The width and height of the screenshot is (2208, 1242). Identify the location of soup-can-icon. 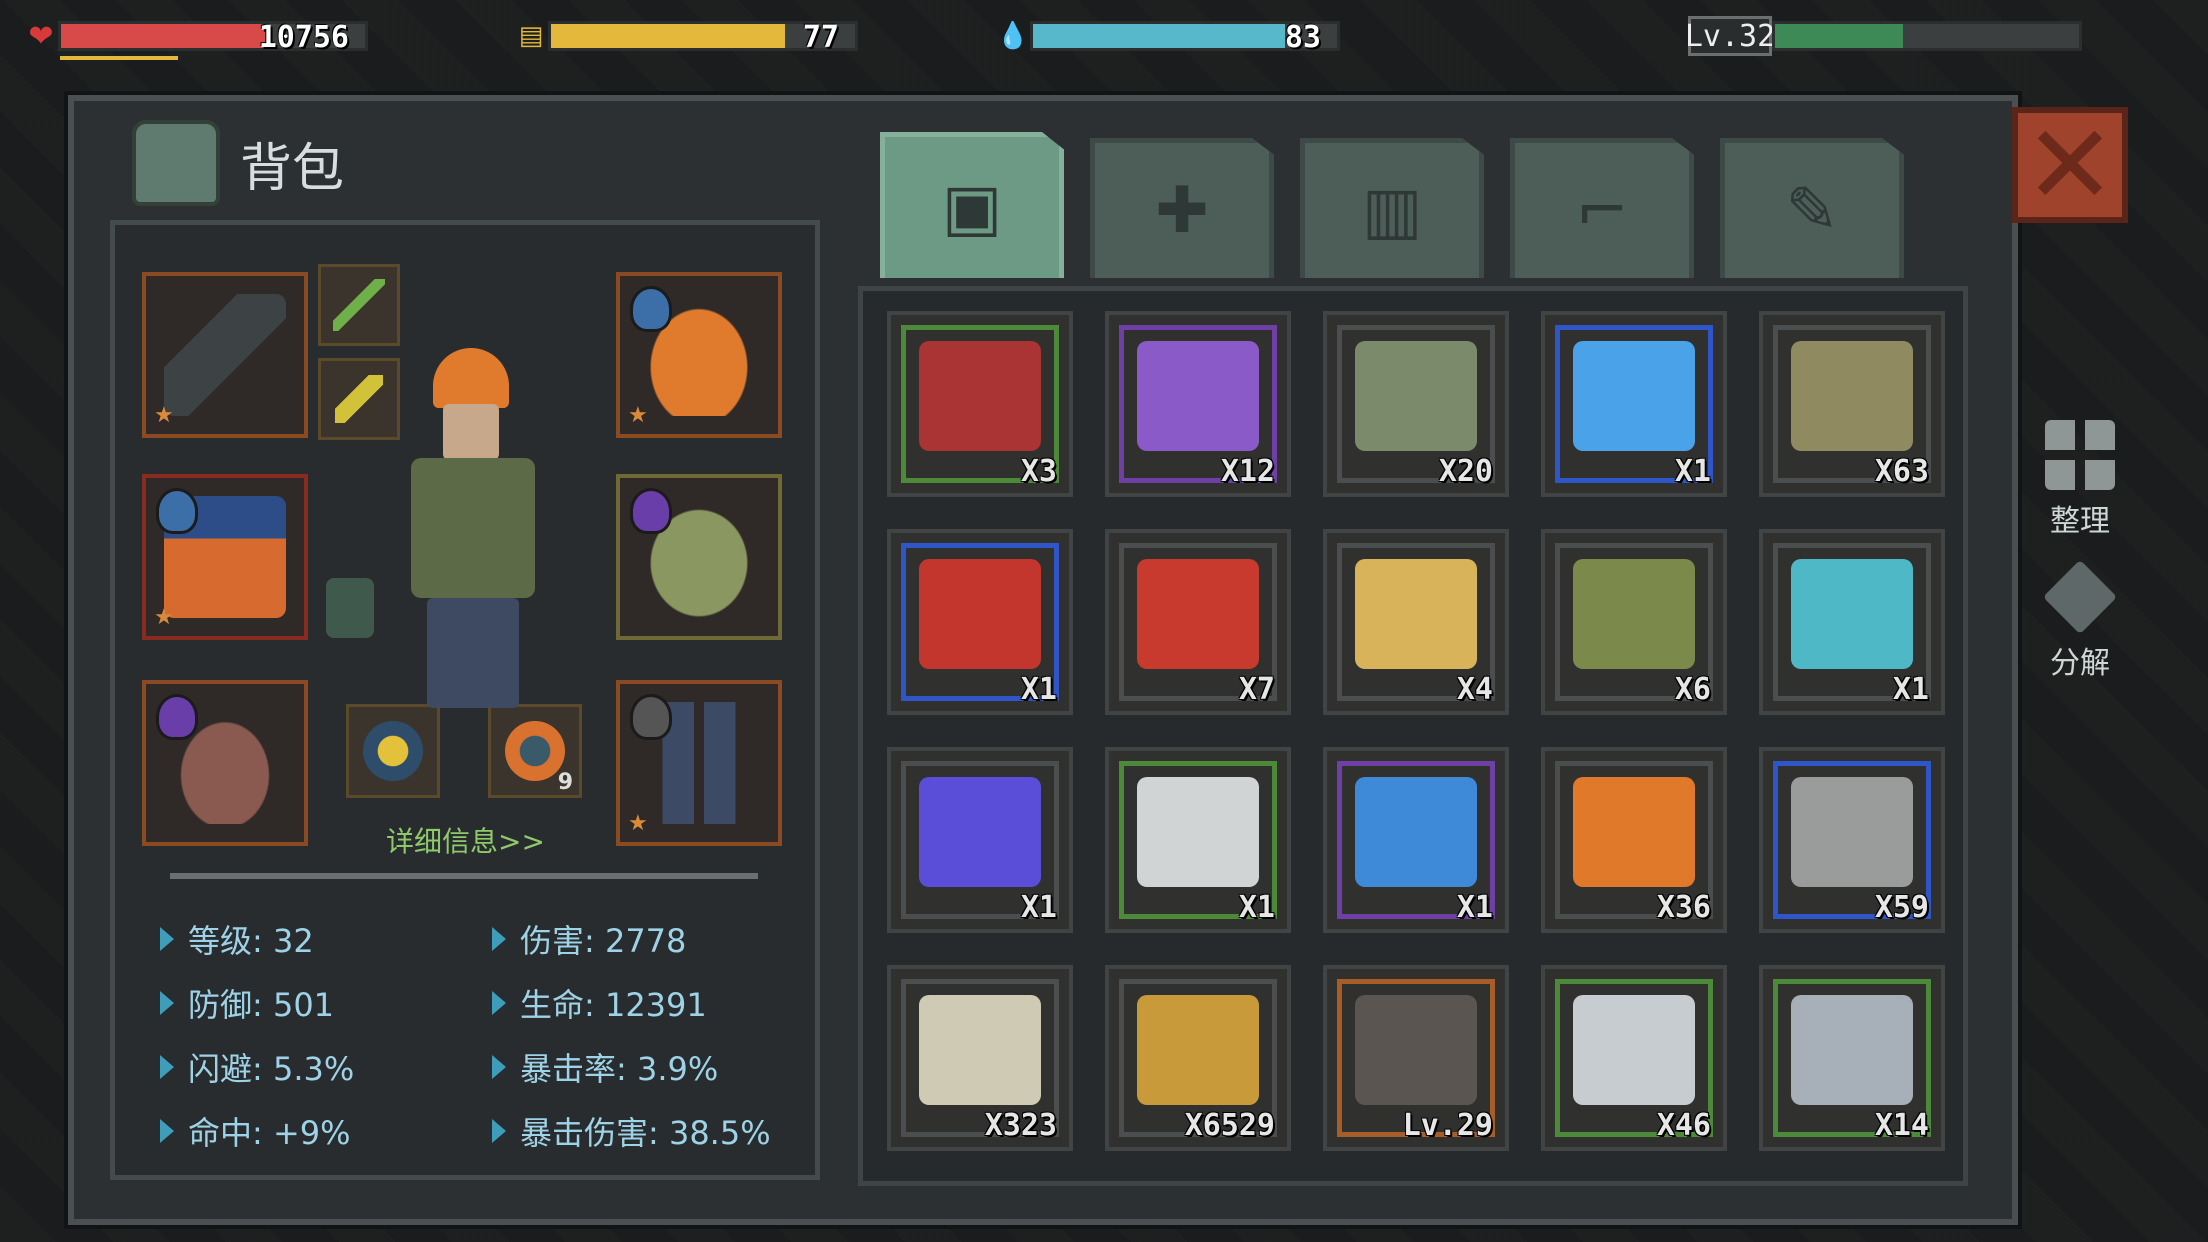
(1416, 396).